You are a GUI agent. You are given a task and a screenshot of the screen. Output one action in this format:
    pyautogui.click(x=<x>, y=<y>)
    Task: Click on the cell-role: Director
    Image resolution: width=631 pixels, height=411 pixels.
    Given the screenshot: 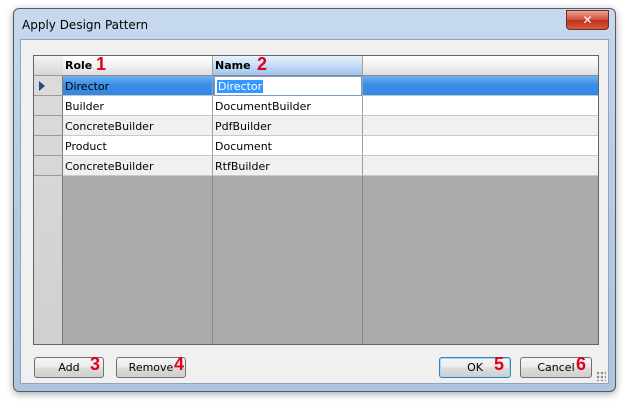 What is the action you would take?
    pyautogui.click(x=138, y=86)
    